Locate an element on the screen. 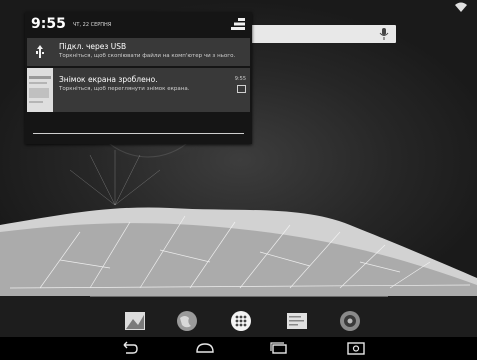 The height and width of the screenshot is (360, 477). navigation-bar is located at coordinates (238, 348).